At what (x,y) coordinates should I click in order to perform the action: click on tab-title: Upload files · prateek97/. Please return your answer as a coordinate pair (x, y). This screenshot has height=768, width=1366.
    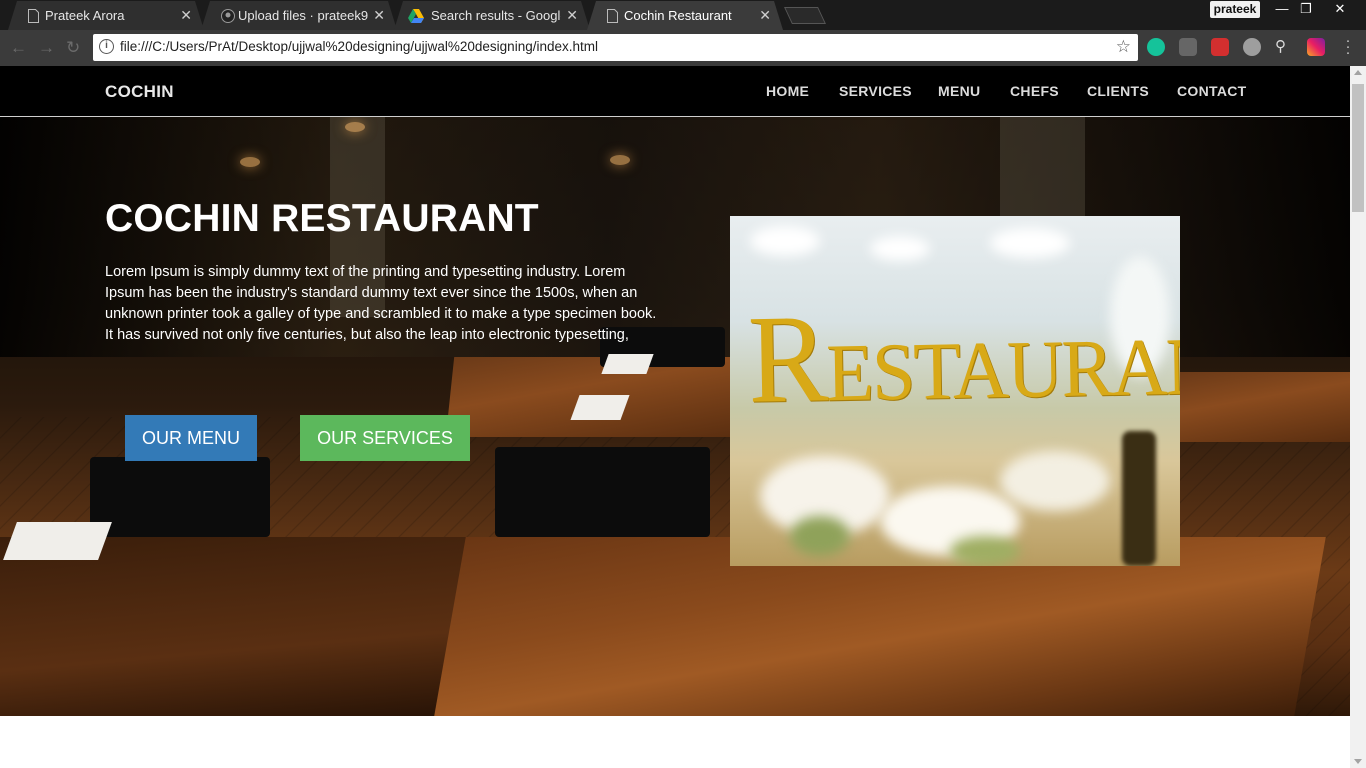
    Looking at the image, I should click on (303, 15).